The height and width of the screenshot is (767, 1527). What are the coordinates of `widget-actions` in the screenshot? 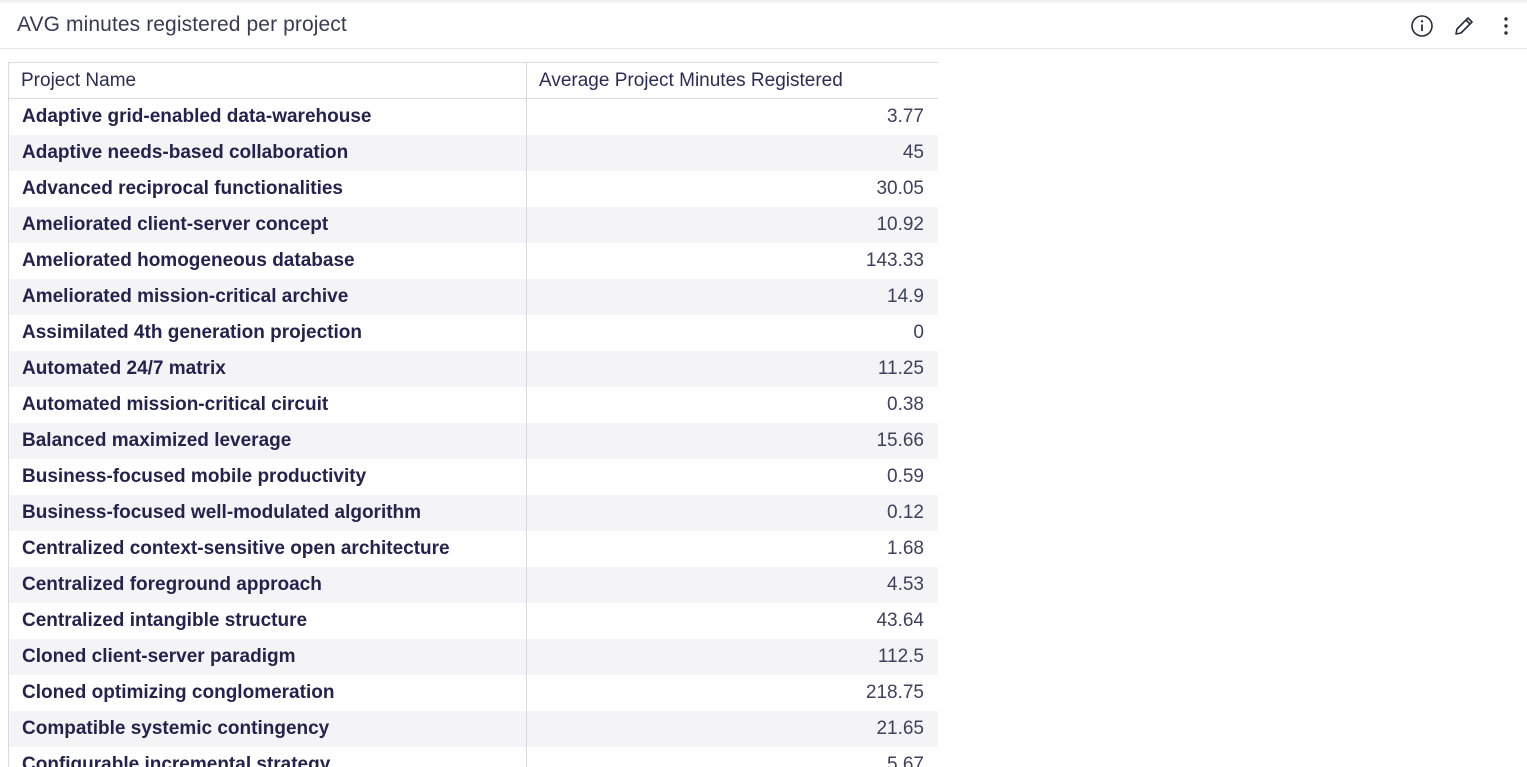 It's located at (1464, 26).